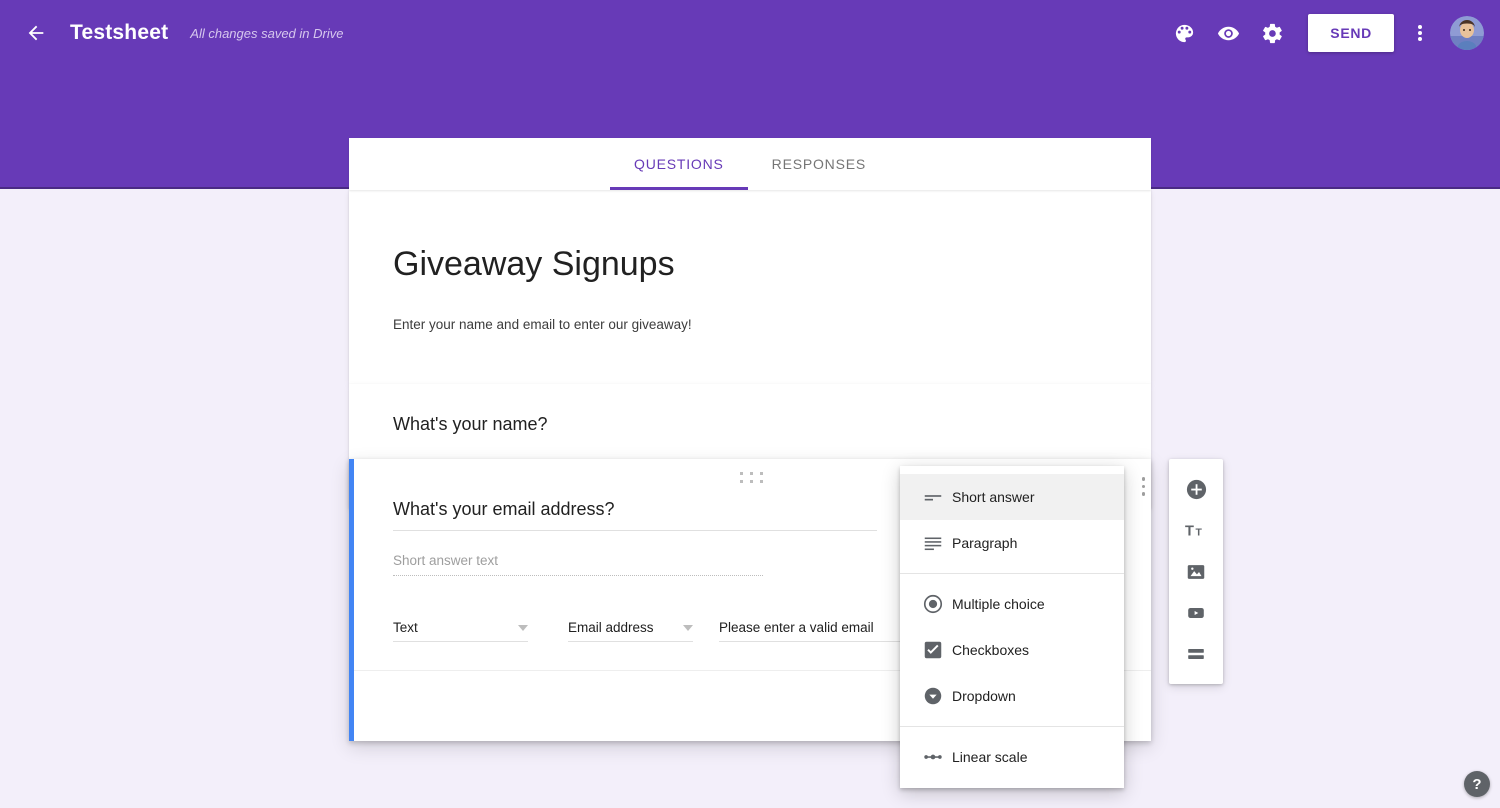 The height and width of the screenshot is (808, 1500). What do you see at coordinates (460, 631) in the screenshot?
I see `validation-rule-type-select: Text` at bounding box center [460, 631].